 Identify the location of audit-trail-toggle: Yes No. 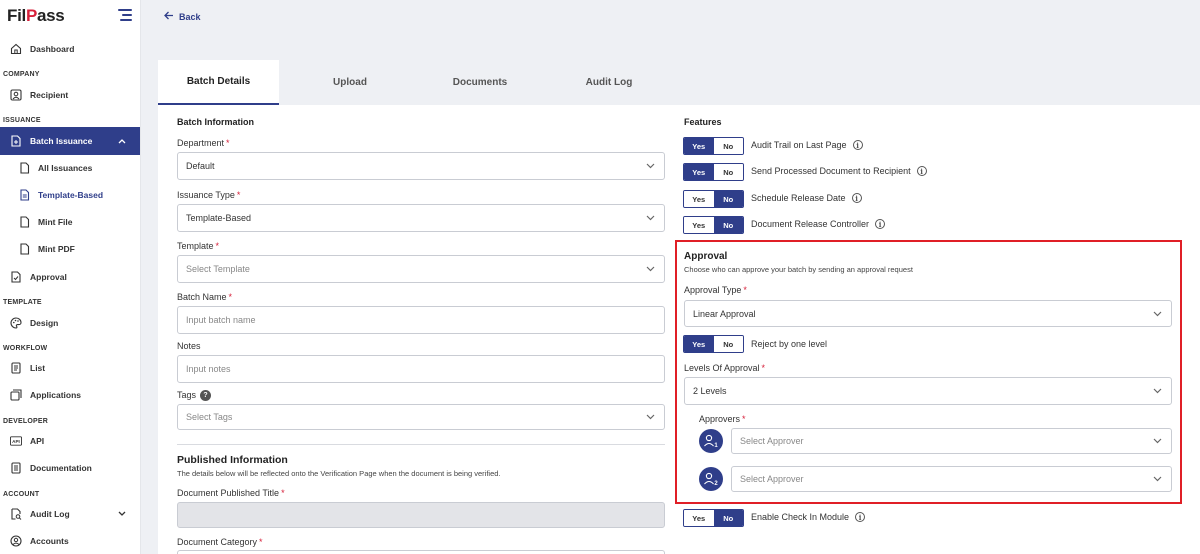
(713, 146).